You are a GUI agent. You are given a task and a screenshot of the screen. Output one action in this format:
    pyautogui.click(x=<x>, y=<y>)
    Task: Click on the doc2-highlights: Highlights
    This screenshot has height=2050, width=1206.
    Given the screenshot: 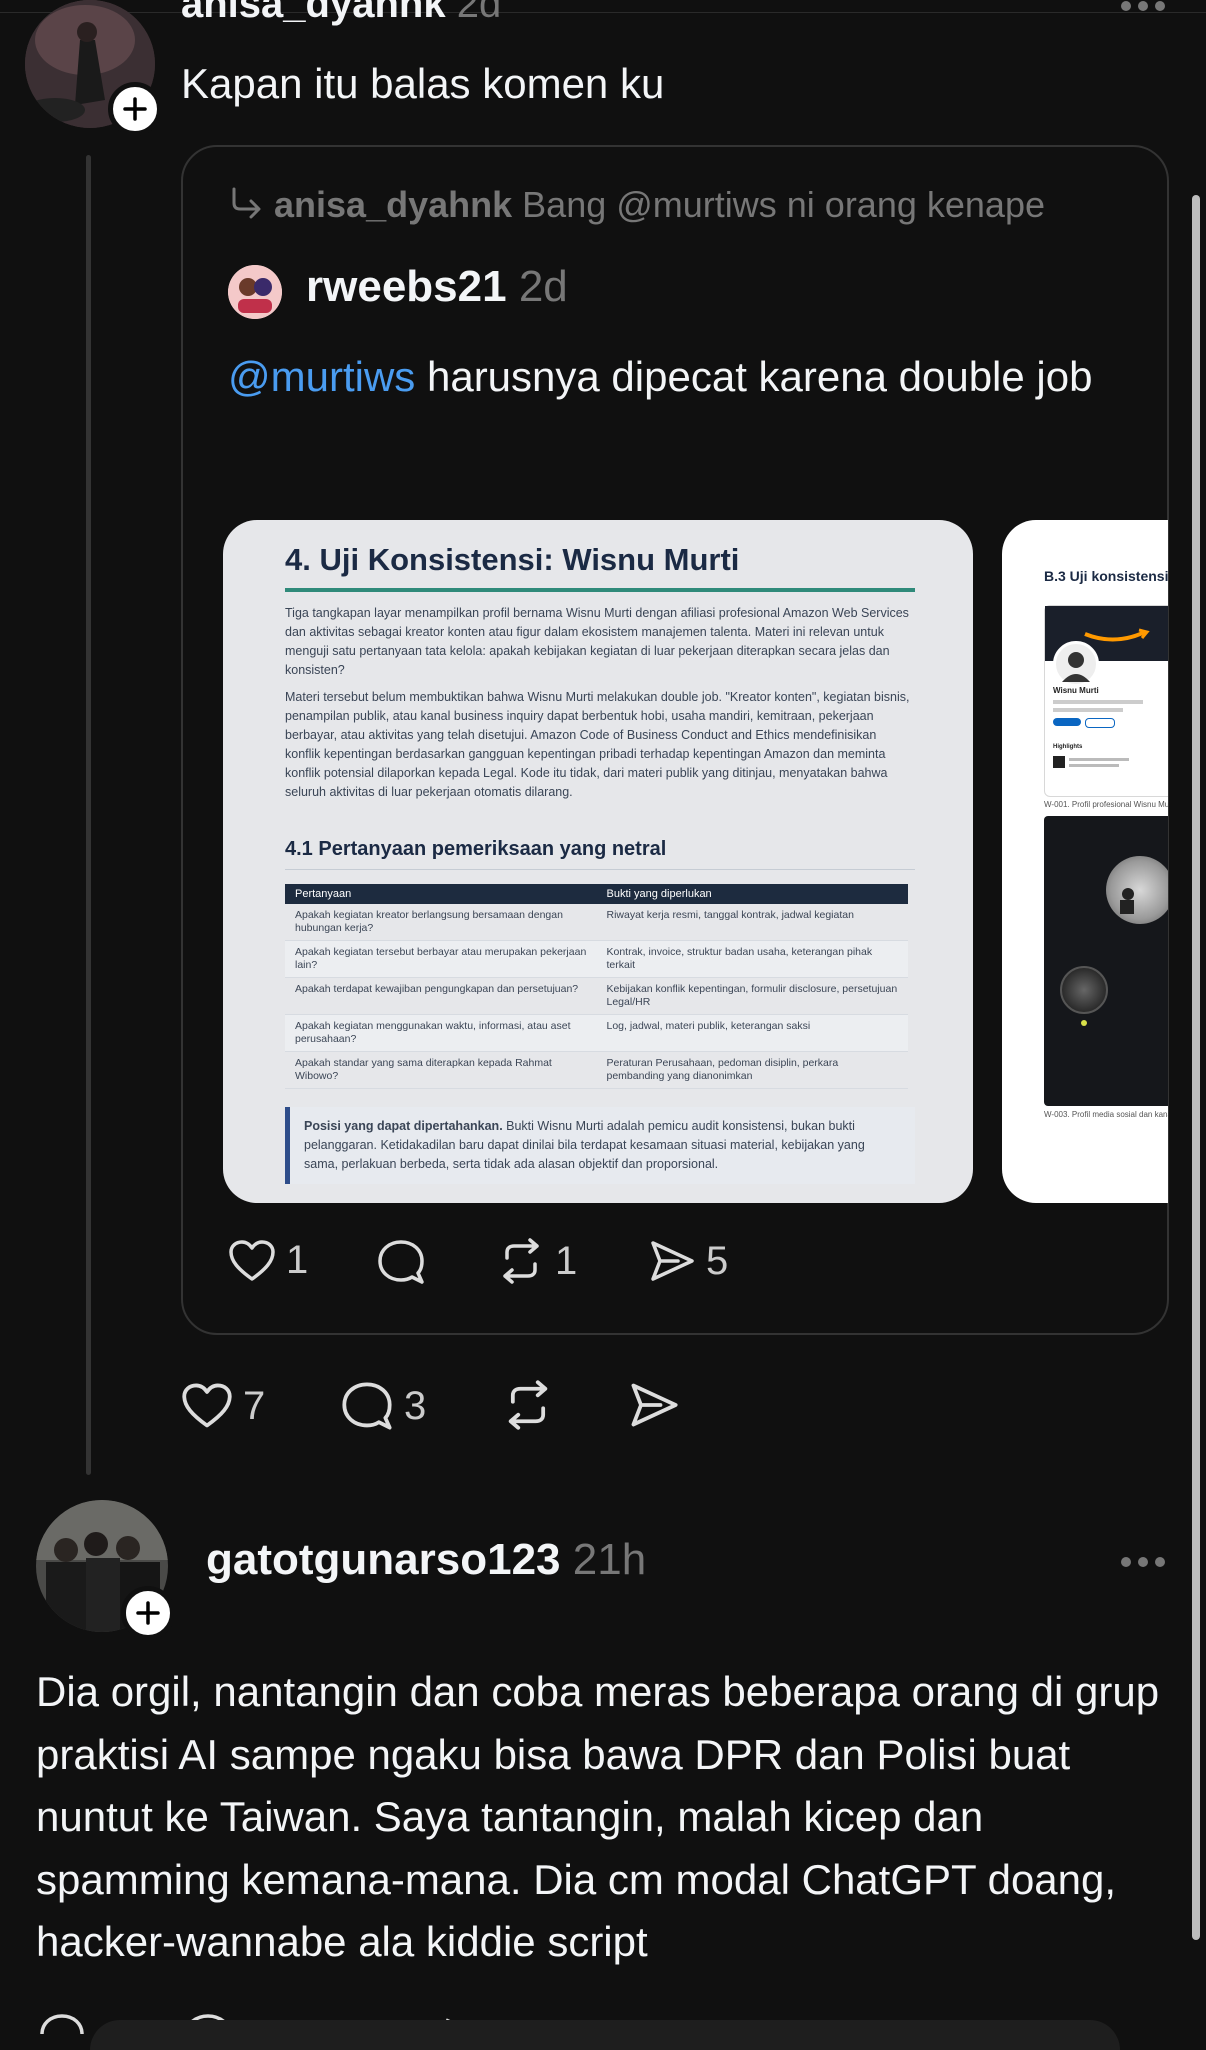 What is the action you would take?
    pyautogui.click(x=1068, y=747)
    